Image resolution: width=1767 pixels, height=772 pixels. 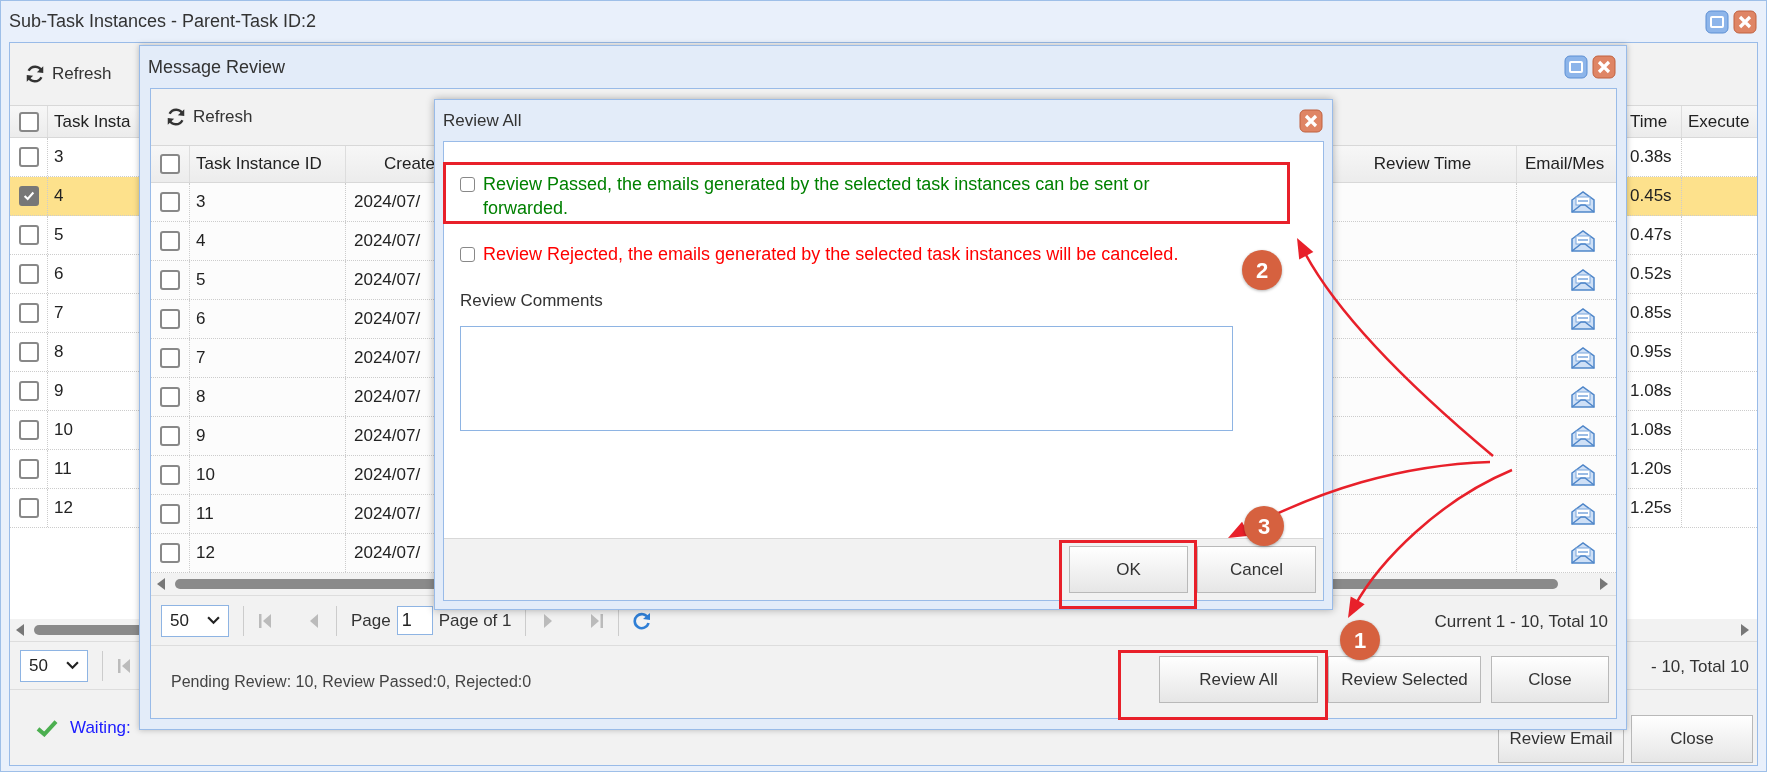 I want to click on table-cell-text: 0.38s, so click(x=1651, y=157).